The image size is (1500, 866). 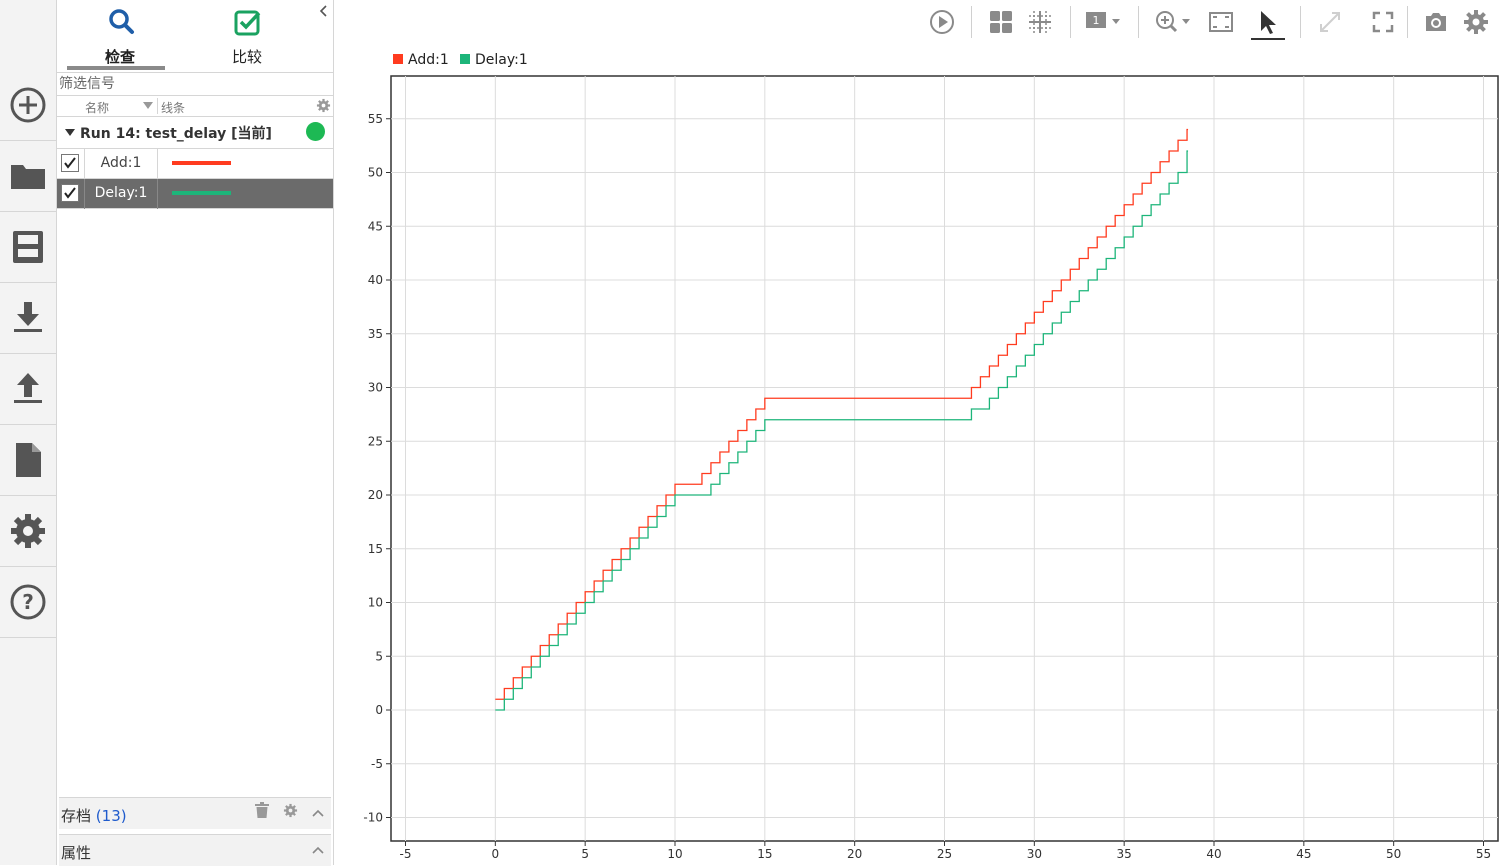 I want to click on snapshot-button, so click(x=1436, y=22).